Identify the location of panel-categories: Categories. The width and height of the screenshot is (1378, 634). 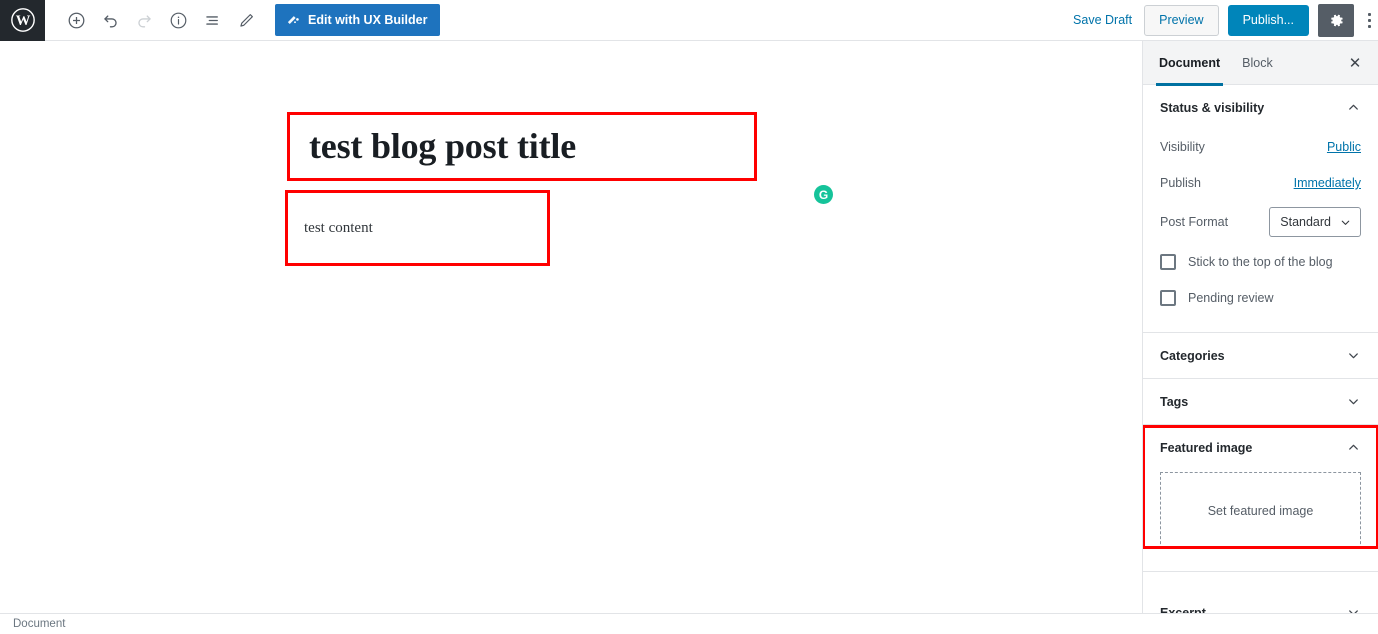
(1260, 356).